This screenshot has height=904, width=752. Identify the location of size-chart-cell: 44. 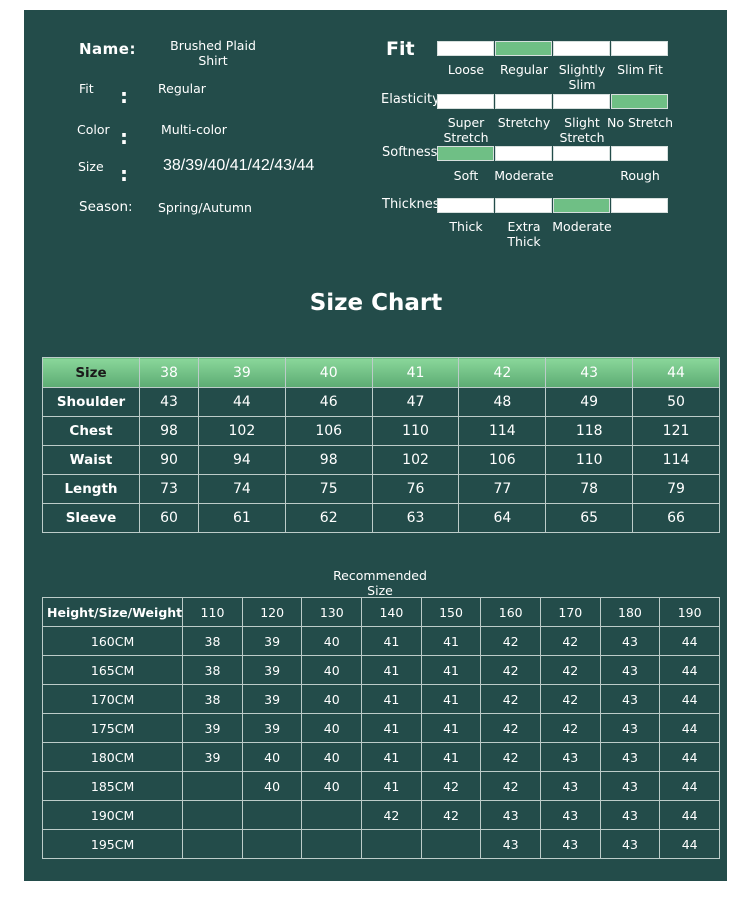
(241, 402).